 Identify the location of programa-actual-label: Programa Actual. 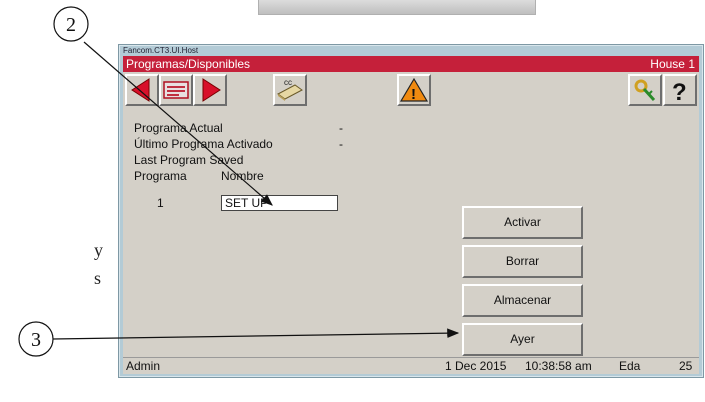
(178, 128).